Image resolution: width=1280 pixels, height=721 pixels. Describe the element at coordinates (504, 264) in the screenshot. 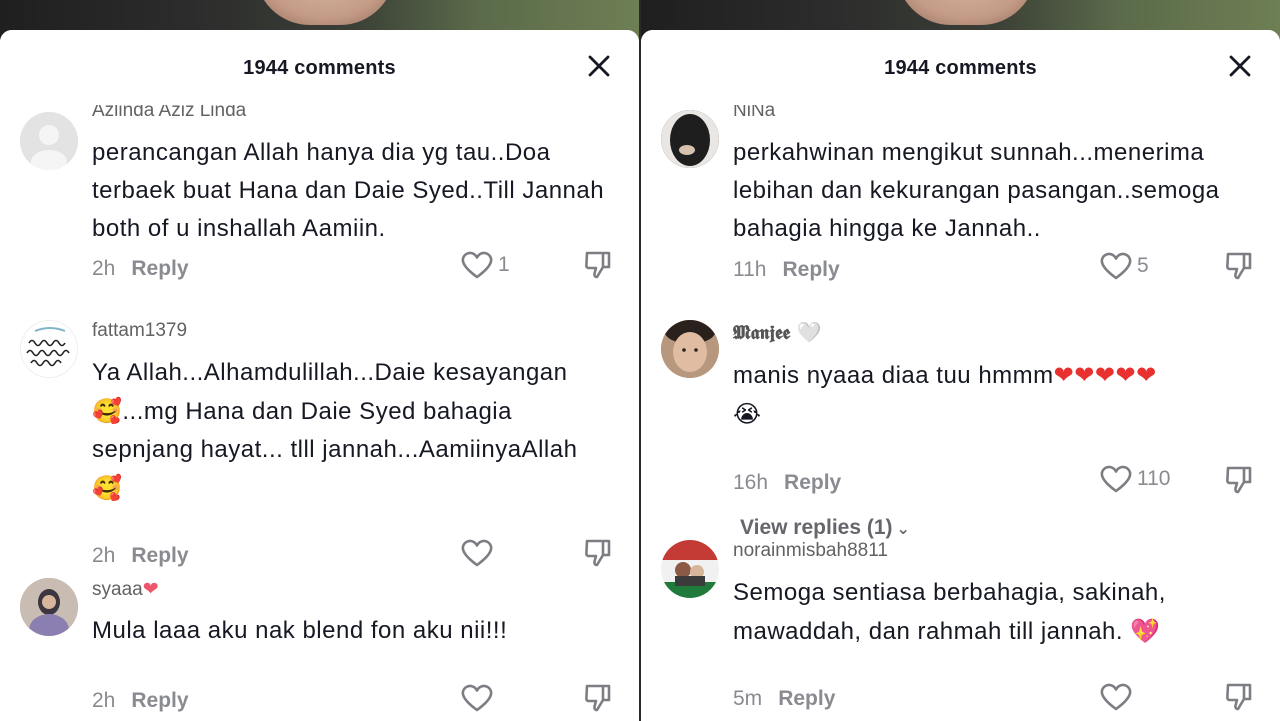

I see `like-count: 1` at that location.